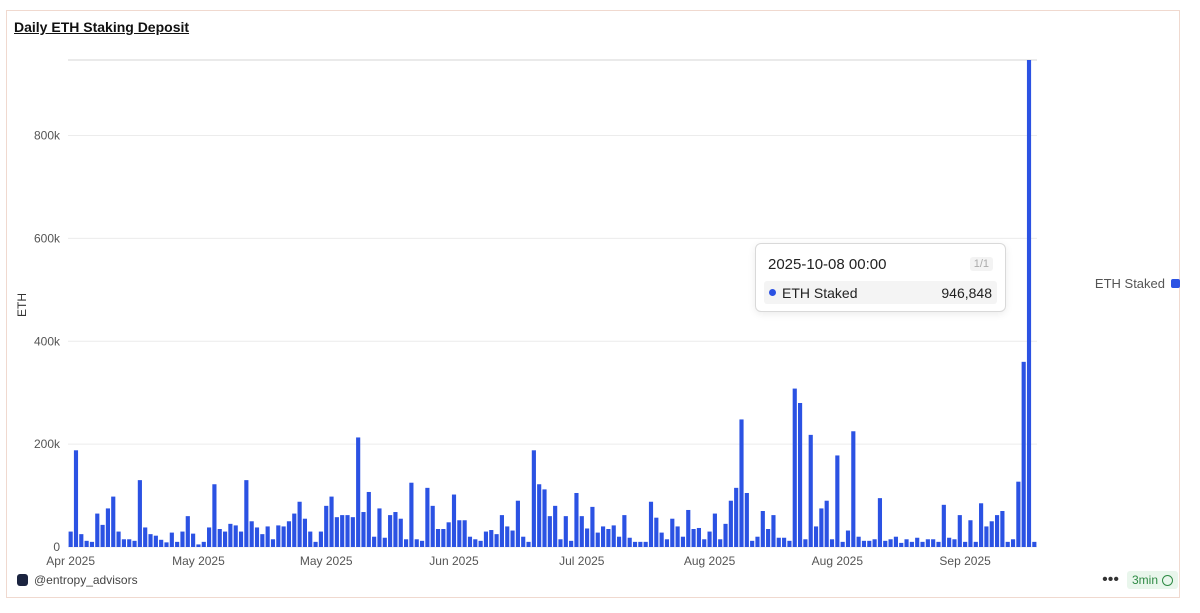 Image resolution: width=1200 pixels, height=613 pixels. I want to click on refresh-badge: 3min, so click(1152, 580).